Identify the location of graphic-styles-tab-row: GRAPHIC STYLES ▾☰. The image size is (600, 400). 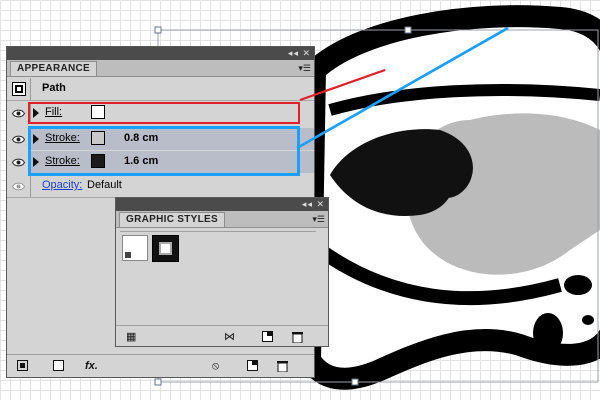
(222, 219).